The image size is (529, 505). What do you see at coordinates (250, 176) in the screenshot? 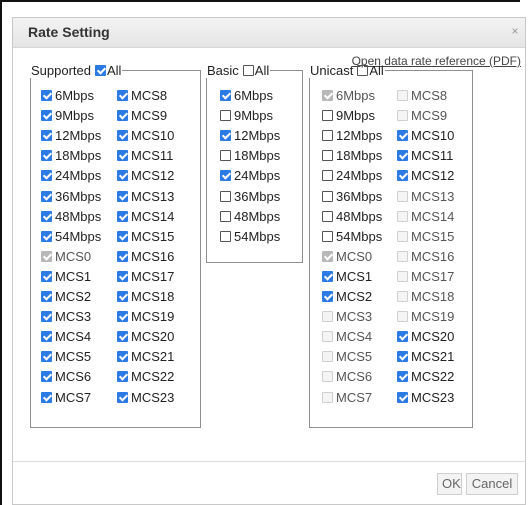
I see `basic-rate-24mbps: 24Mbps` at bounding box center [250, 176].